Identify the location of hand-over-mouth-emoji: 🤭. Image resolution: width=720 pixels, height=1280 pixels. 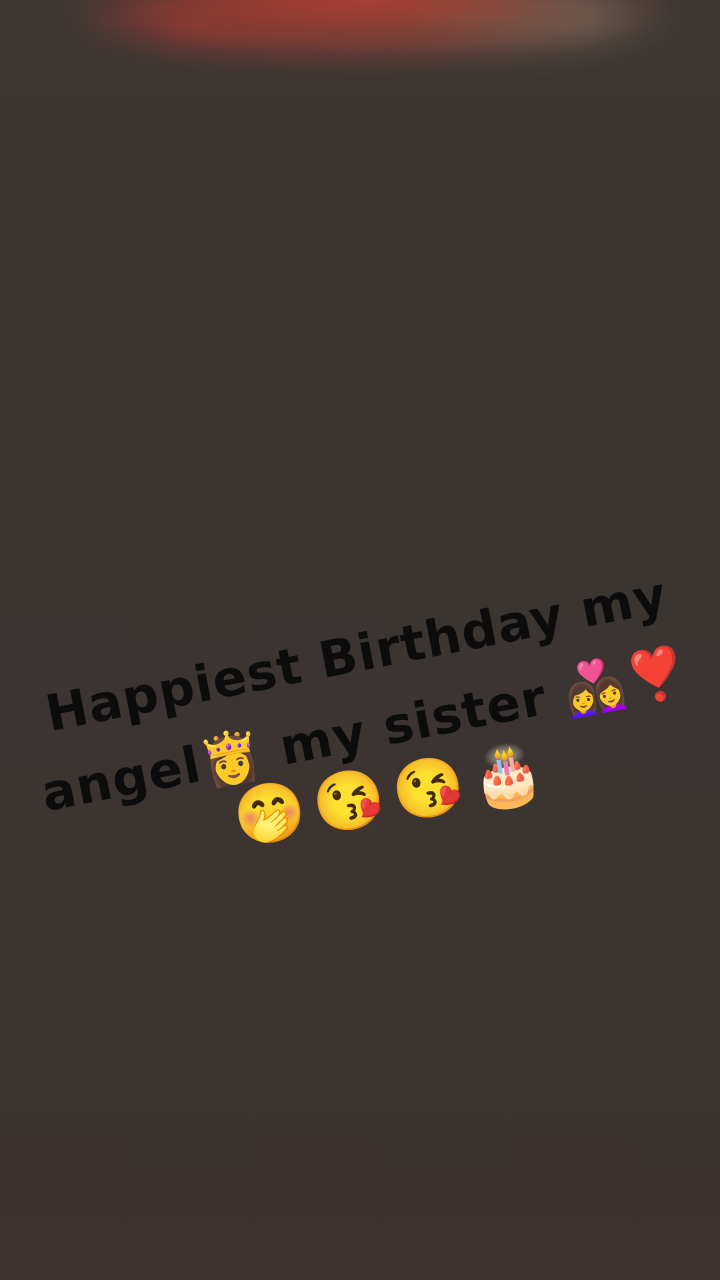
(269, 814).